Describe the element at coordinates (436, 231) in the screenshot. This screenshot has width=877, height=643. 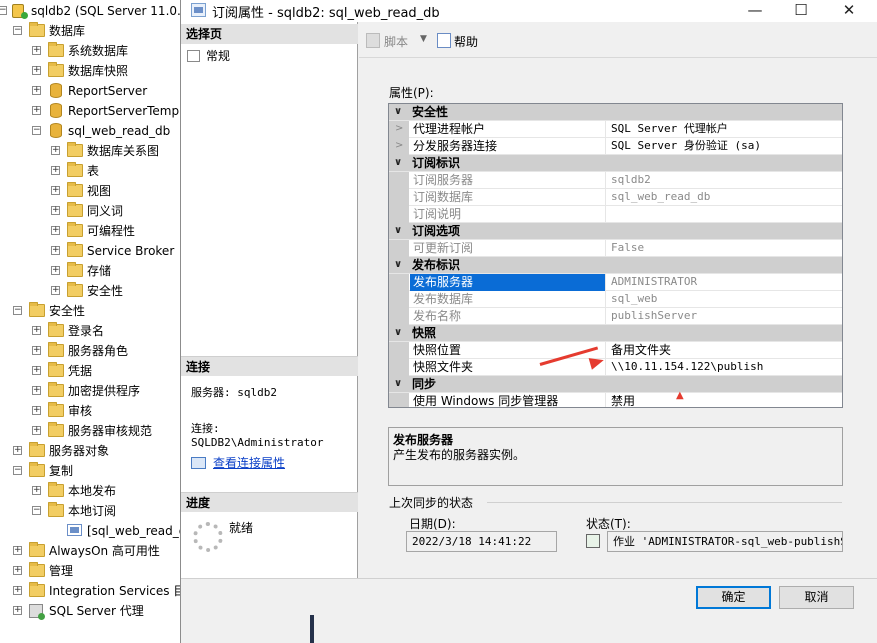
I see `category-label: 订阅选项` at that location.